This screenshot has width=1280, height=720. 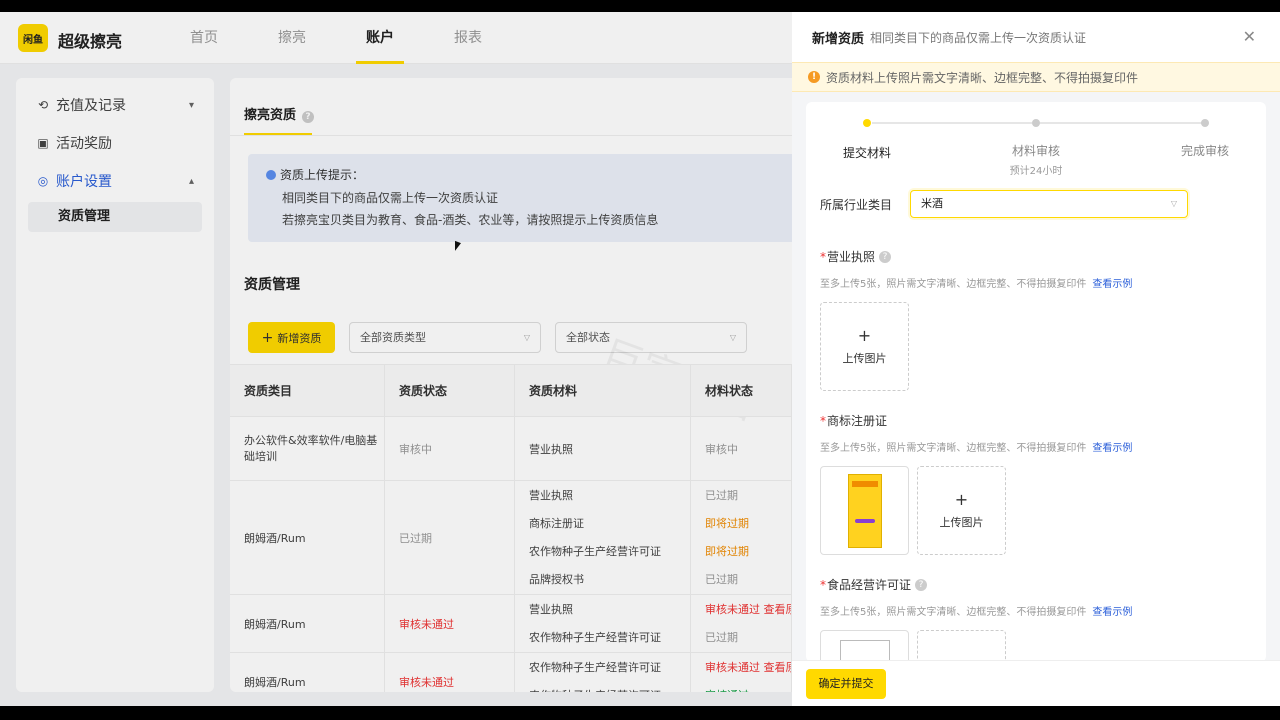 What do you see at coordinates (43, 105) in the screenshot?
I see `refresh-icon: ⟲` at bounding box center [43, 105].